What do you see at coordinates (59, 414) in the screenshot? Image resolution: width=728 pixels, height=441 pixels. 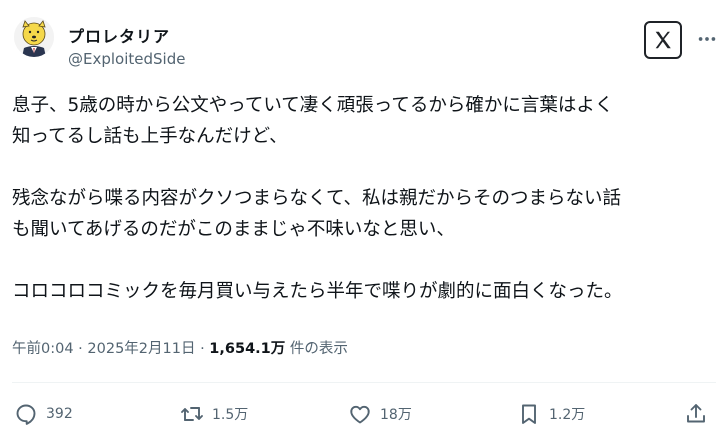 I see `reply-count: 392` at bounding box center [59, 414].